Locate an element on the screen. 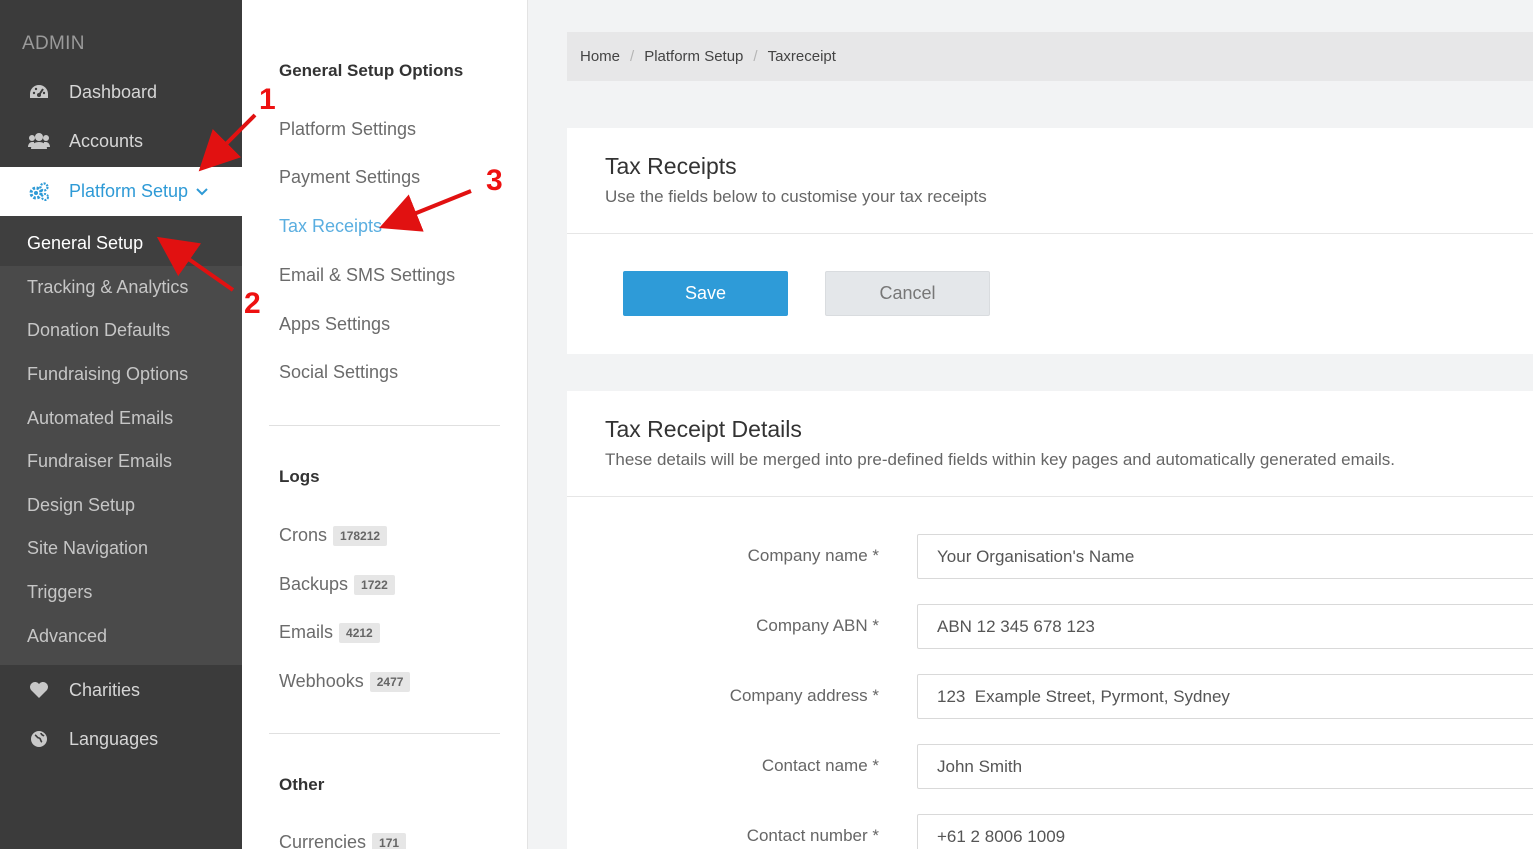 The height and width of the screenshot is (849, 1533). contact-name-field is located at coordinates (1225, 766).